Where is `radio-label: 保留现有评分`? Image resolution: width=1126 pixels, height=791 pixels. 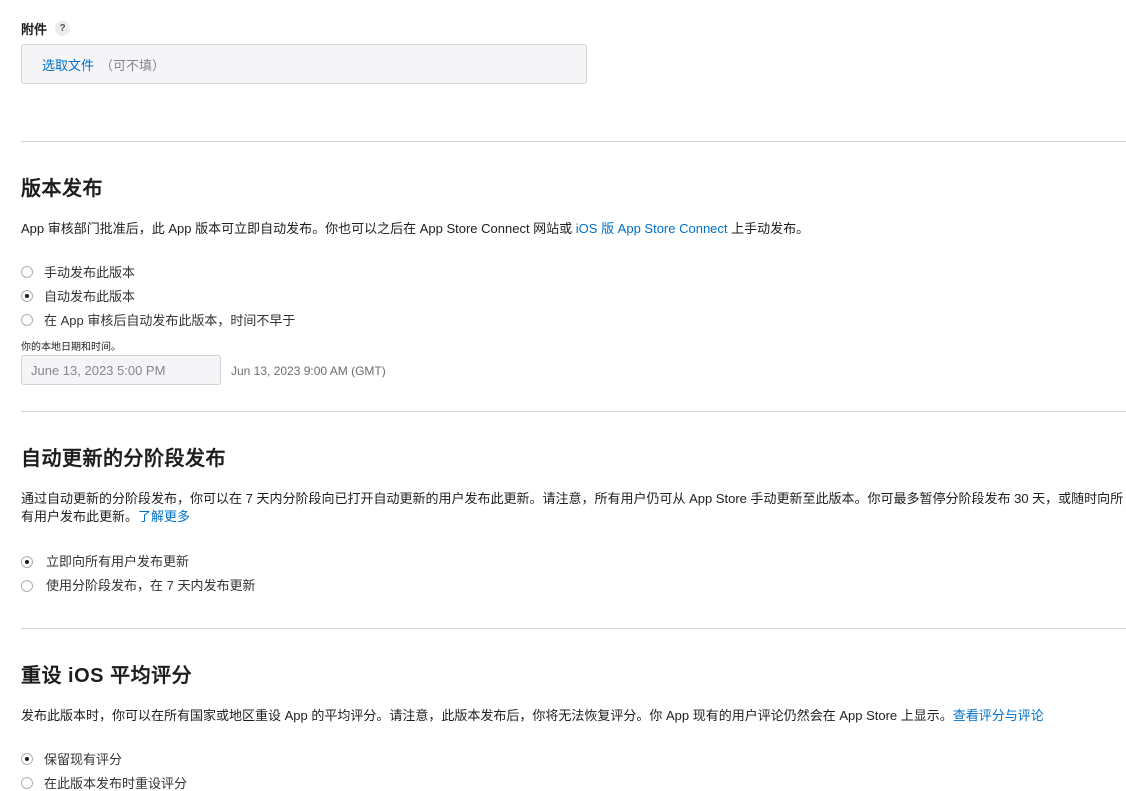 radio-label: 保留现有评分 is located at coordinates (83, 759).